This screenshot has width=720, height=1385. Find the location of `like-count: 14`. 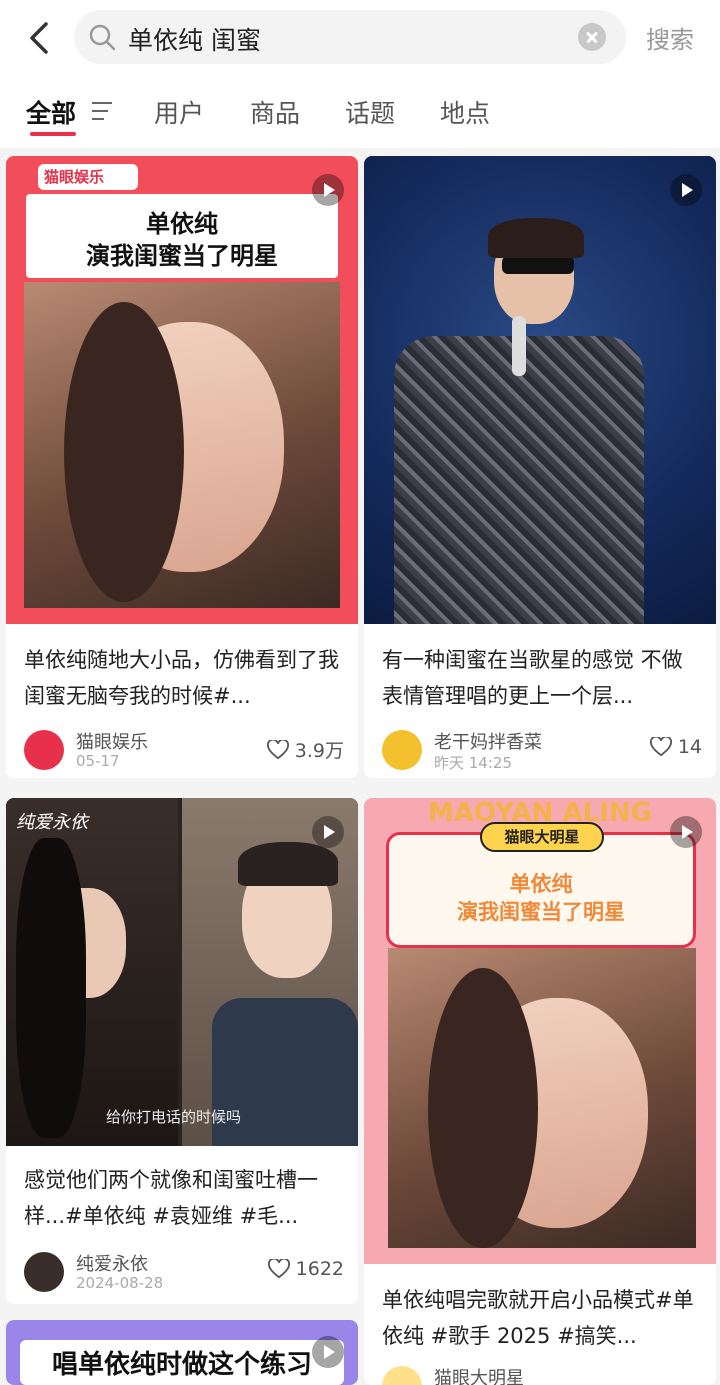

like-count: 14 is located at coordinates (675, 747).